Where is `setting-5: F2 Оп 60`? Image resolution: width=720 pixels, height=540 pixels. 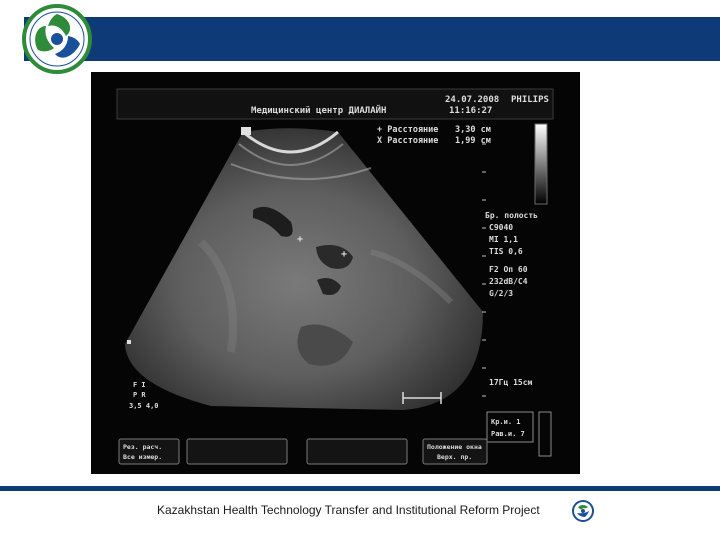
setting-5: F2 Оп 60 is located at coordinates (508, 269).